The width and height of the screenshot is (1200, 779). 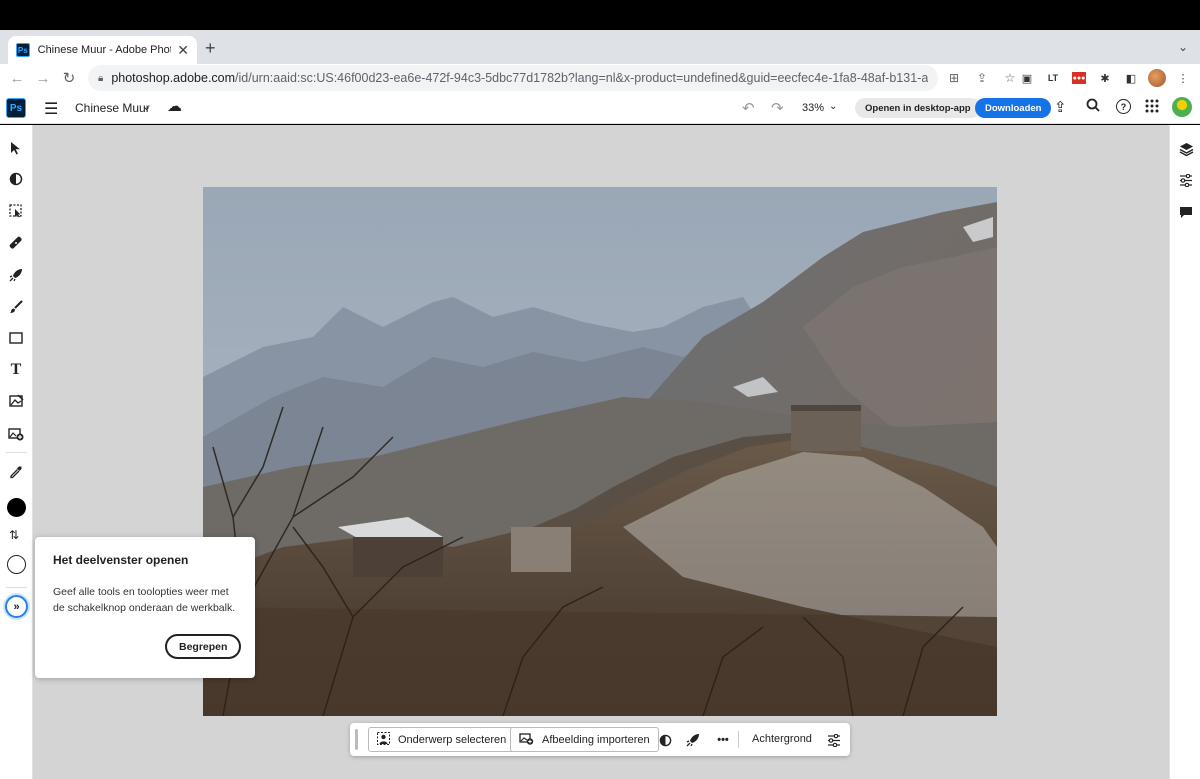 What do you see at coordinates (782, 739) in the screenshot?
I see `layer-name: Achtergrond` at bounding box center [782, 739].